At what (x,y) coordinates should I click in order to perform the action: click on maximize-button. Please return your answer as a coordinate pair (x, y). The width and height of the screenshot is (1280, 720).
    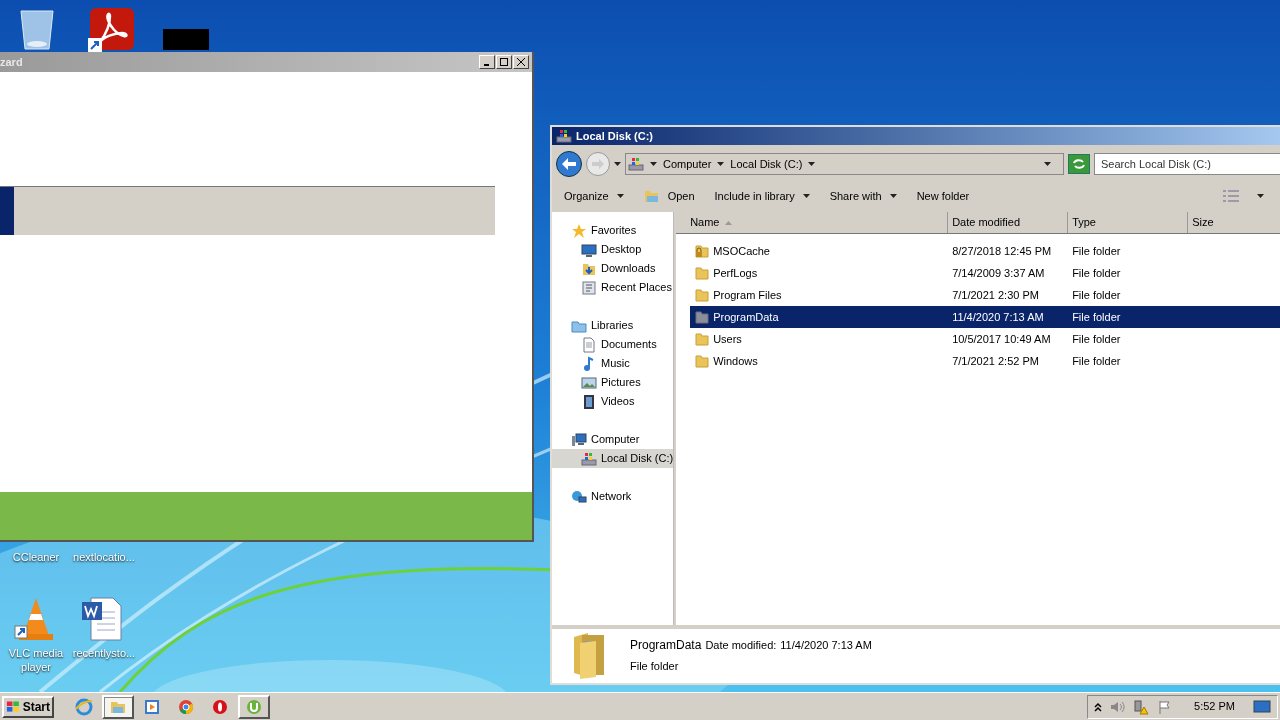
    Looking at the image, I should click on (504, 62).